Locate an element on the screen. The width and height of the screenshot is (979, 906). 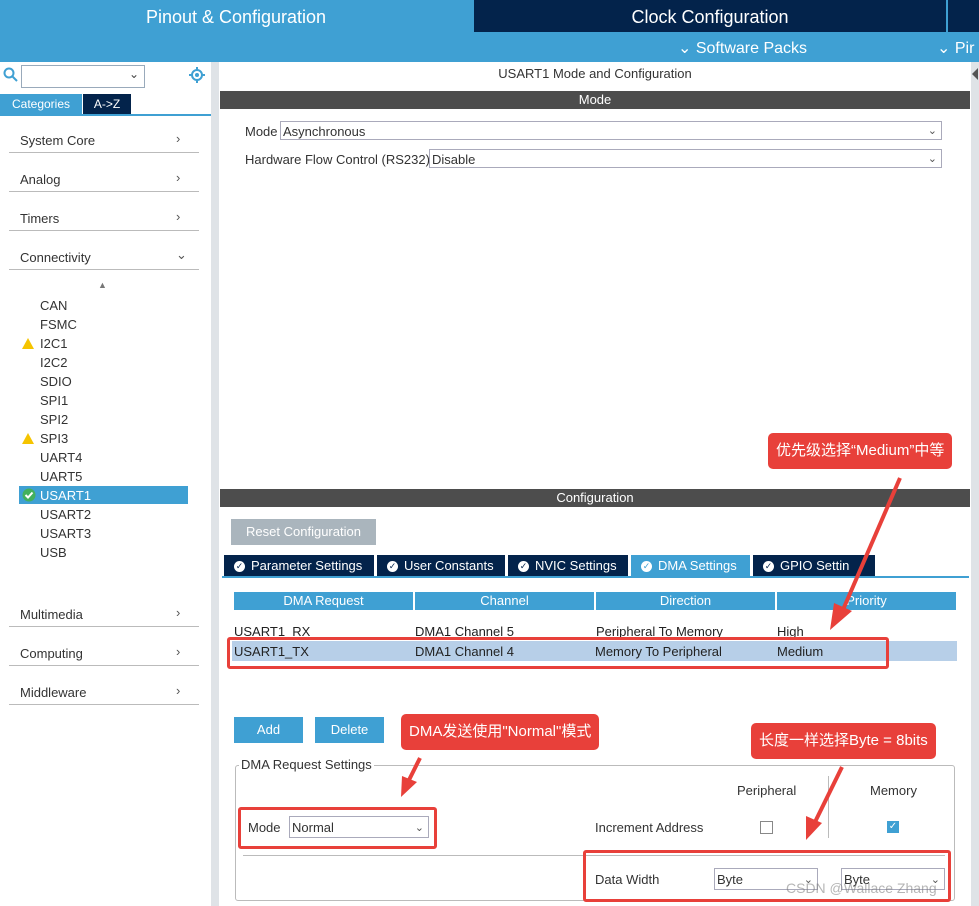
tab-pinout-view is located at coordinates (963, 16).